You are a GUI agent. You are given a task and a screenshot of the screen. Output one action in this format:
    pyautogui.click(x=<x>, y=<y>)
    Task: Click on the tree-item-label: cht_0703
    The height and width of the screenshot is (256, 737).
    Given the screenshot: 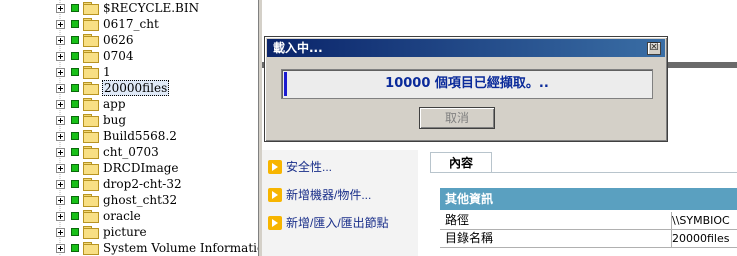 What is the action you would take?
    pyautogui.click(x=131, y=152)
    